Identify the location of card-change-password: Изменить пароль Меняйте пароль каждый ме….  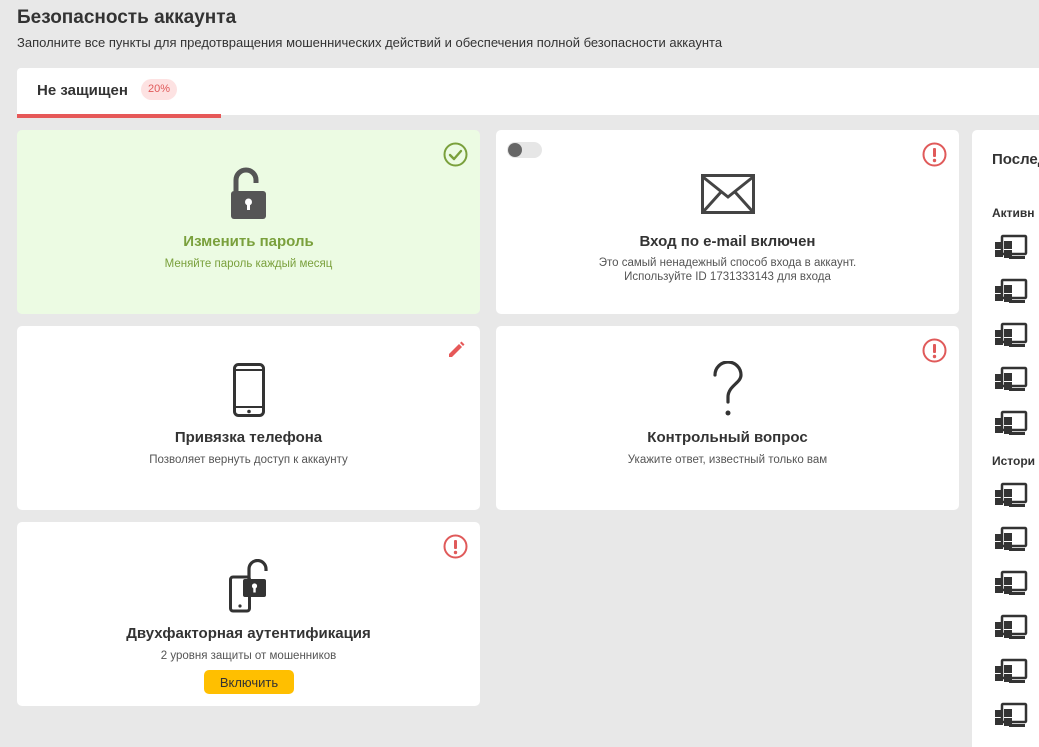
(248, 222).